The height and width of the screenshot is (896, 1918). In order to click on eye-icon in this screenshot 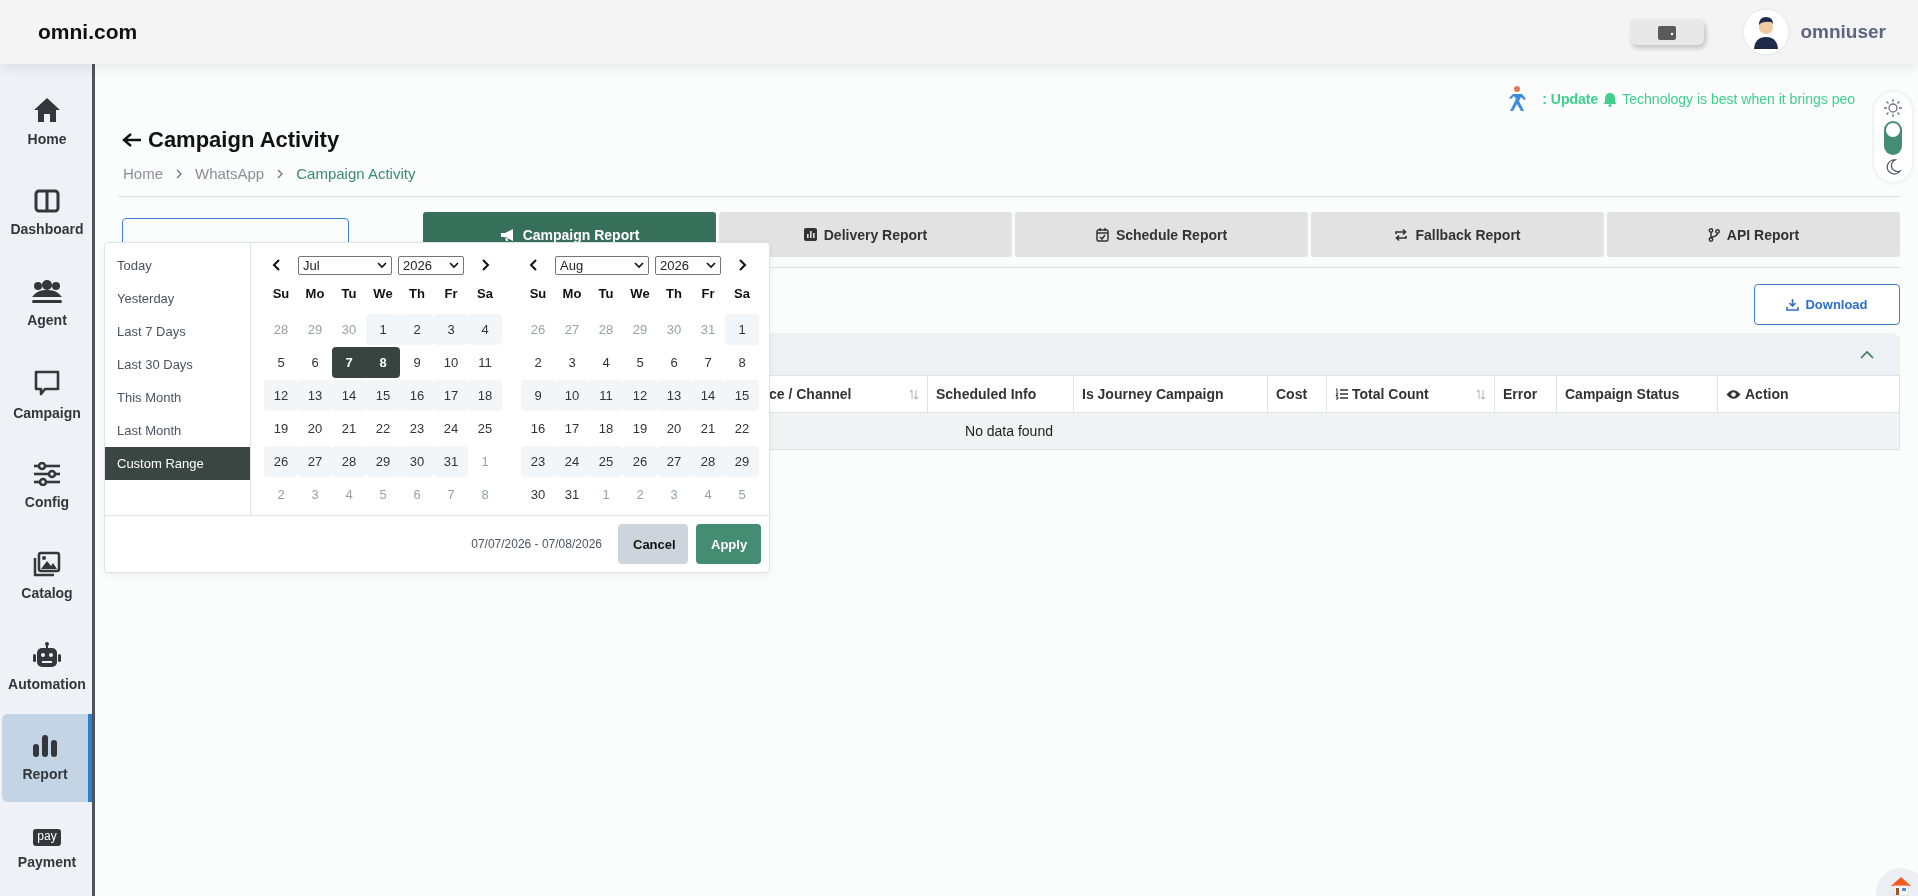, I will do `click(1733, 394)`.